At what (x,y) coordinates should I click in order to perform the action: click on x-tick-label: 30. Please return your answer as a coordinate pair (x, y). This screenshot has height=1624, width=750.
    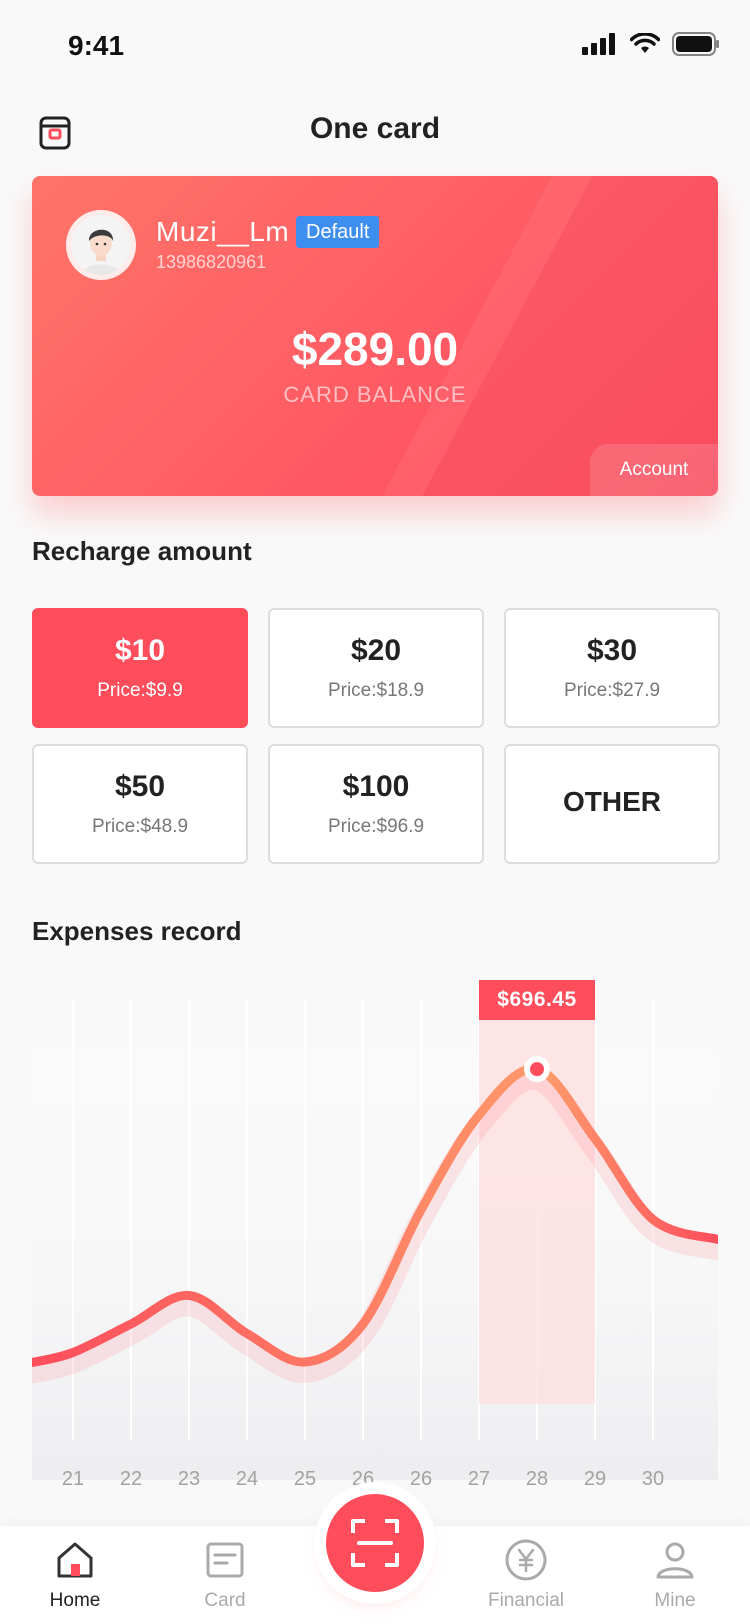
    Looking at the image, I should click on (653, 1479).